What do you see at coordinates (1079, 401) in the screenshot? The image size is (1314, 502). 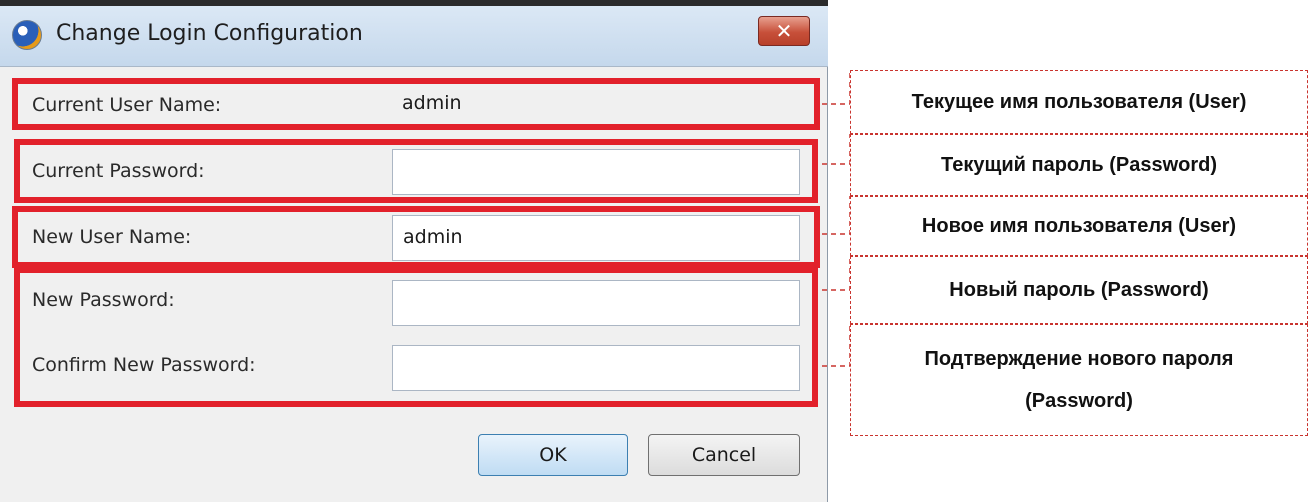 I see `callout-confirm-password-line2: (Password)` at bounding box center [1079, 401].